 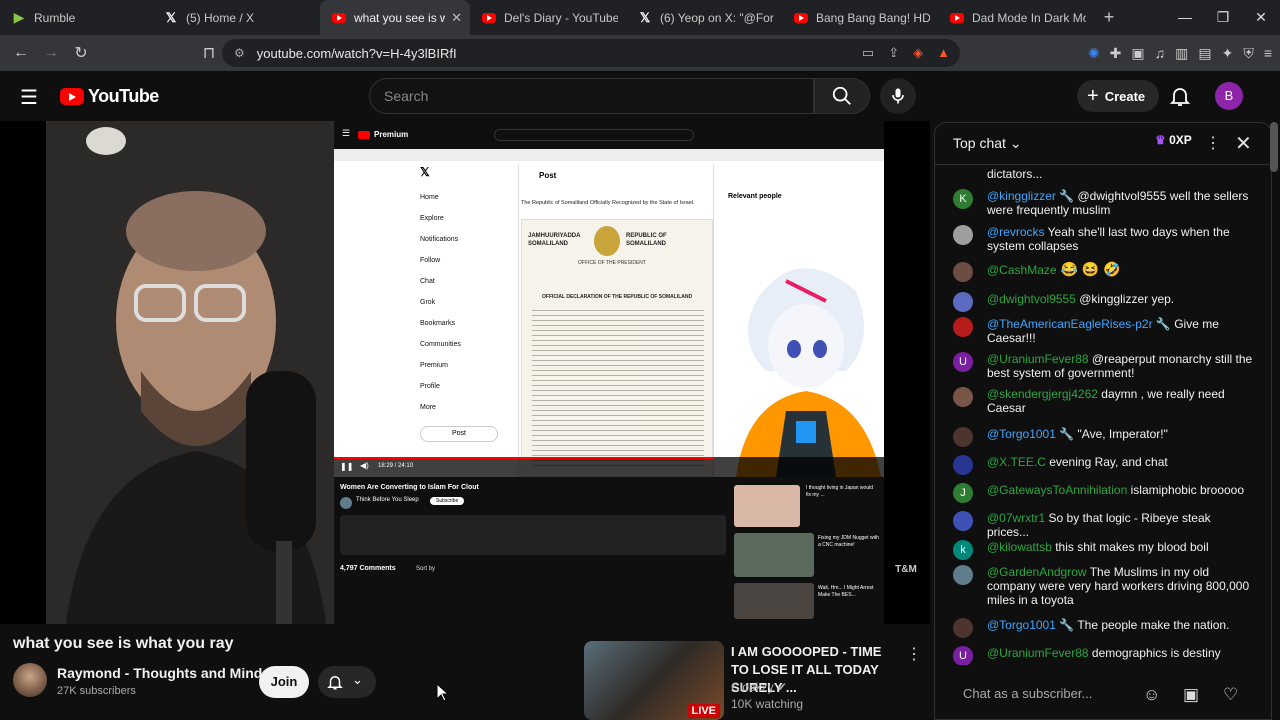 I want to click on maximize-icon: ❐, so click(x=1223, y=17).